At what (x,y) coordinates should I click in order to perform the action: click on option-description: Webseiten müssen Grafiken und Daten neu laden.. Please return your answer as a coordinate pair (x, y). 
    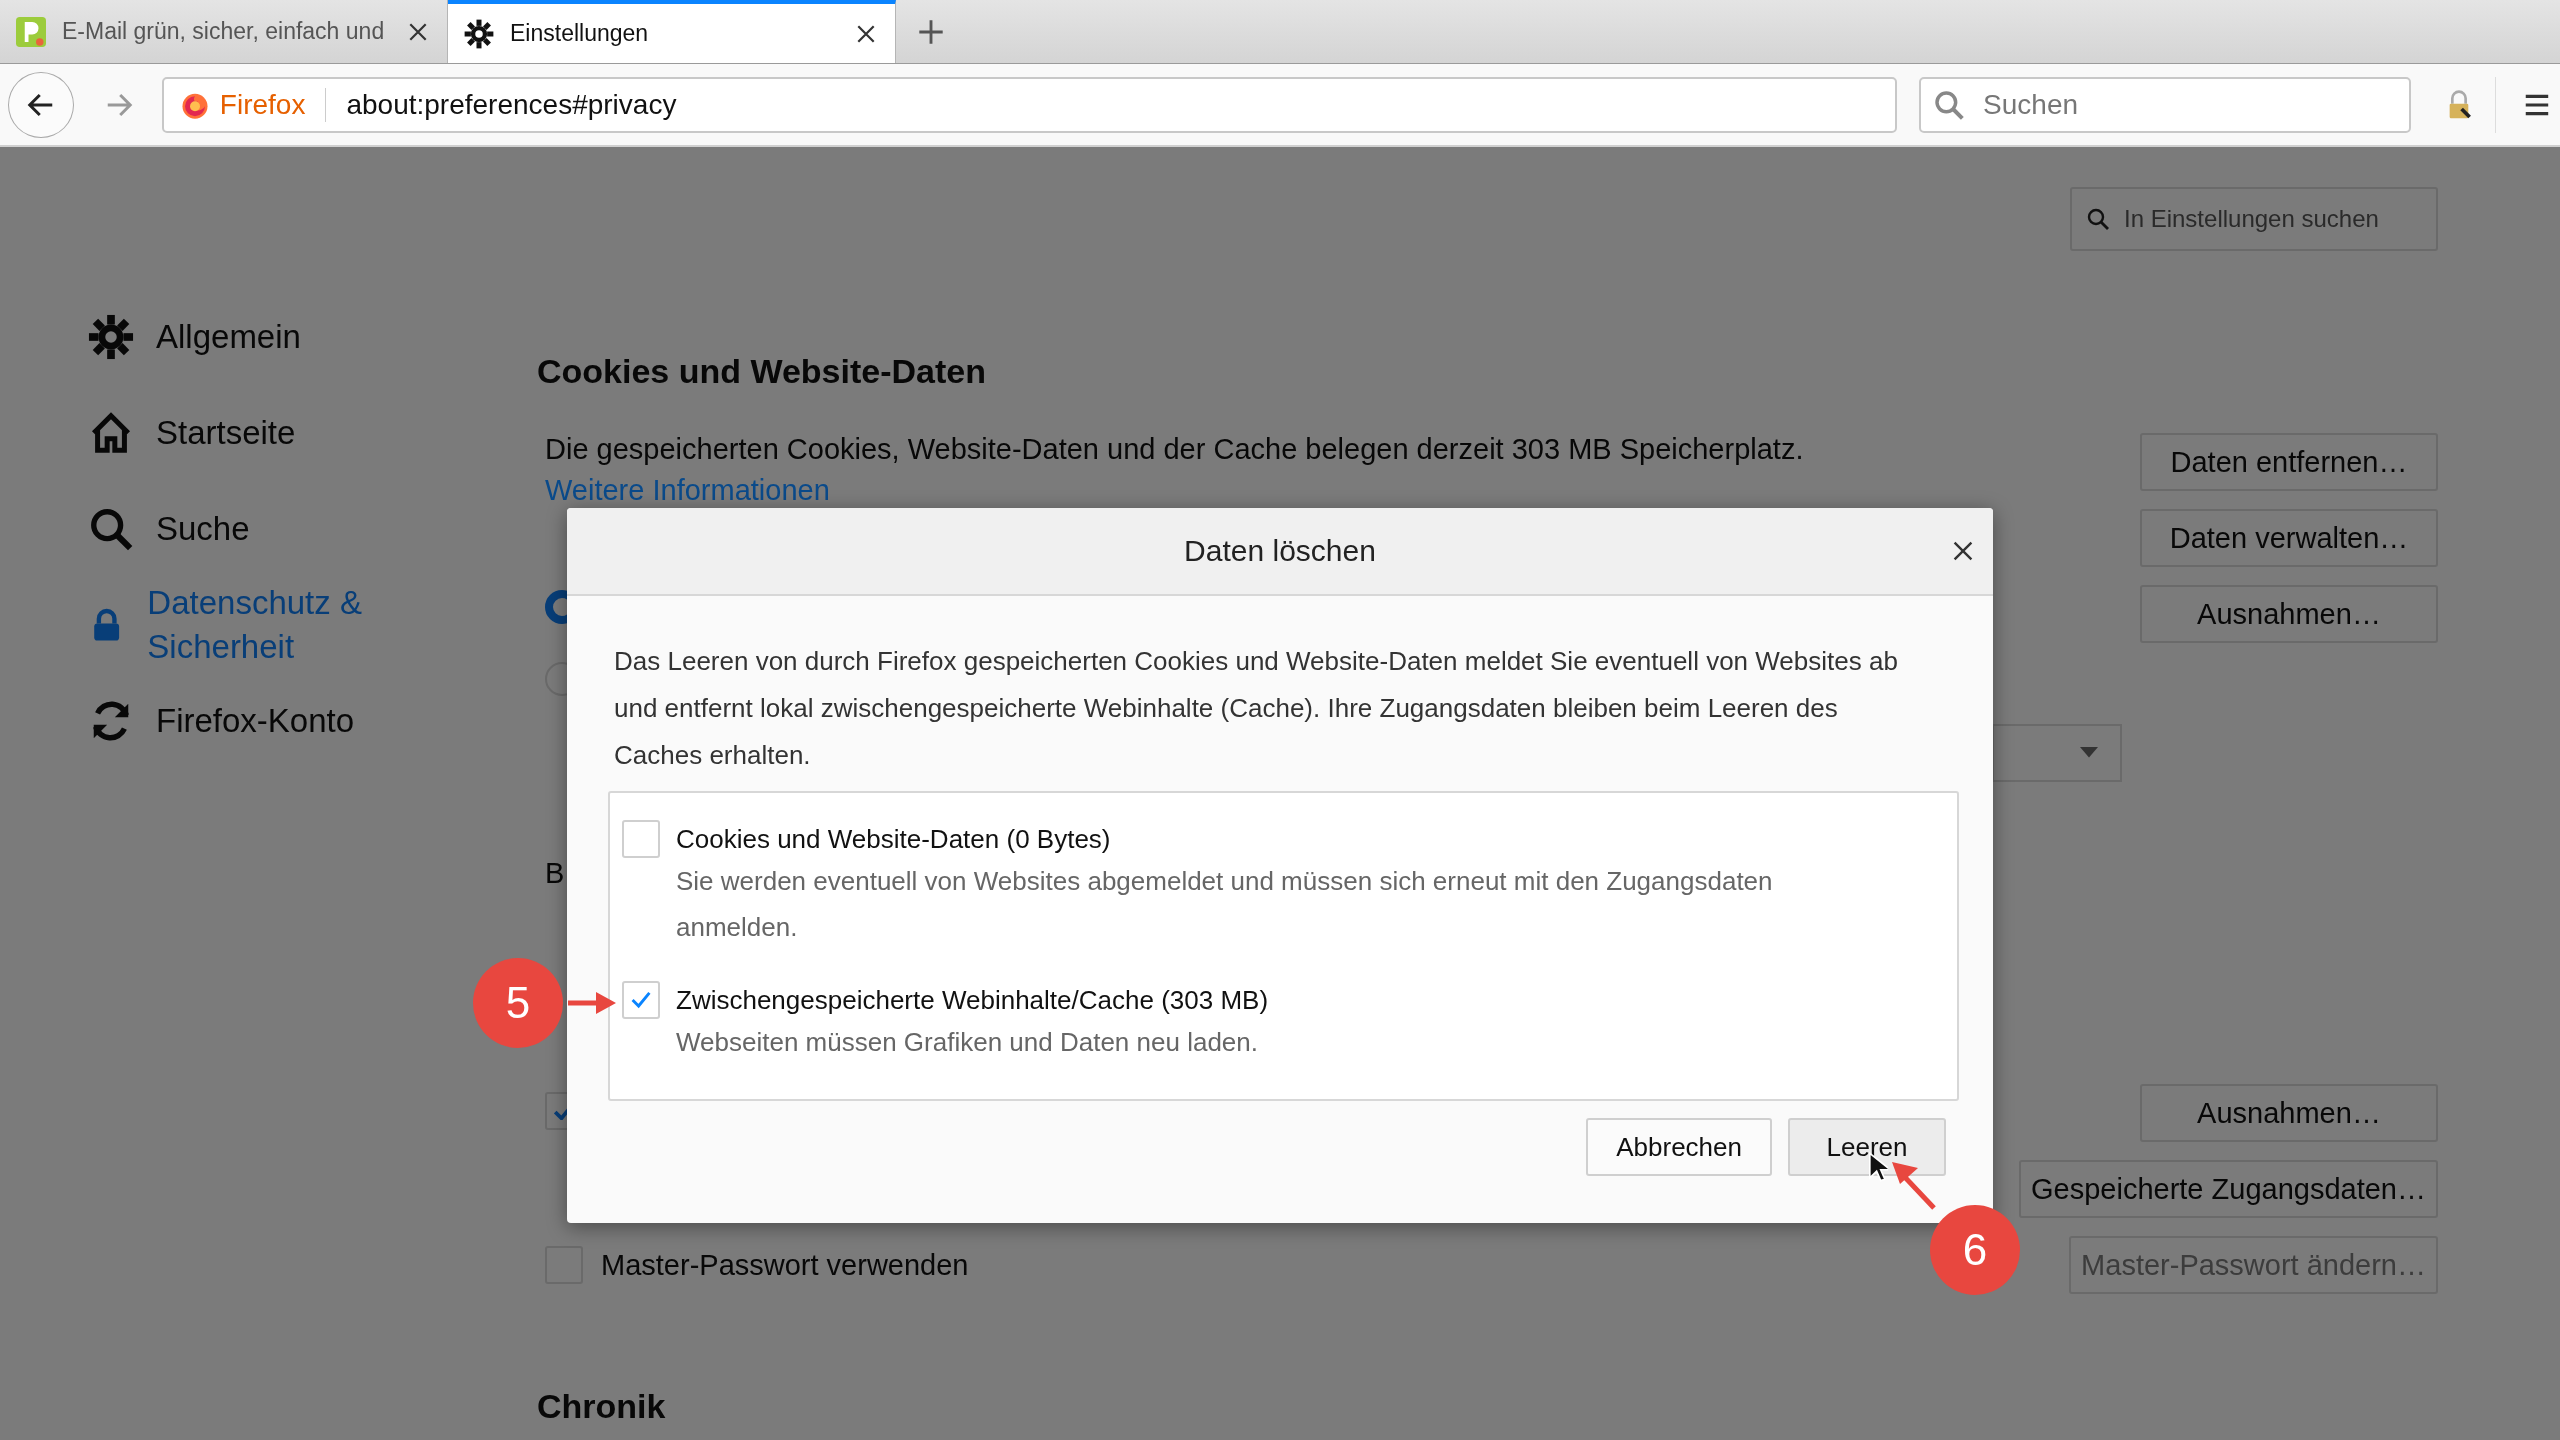
    Looking at the image, I should click on (967, 1042).